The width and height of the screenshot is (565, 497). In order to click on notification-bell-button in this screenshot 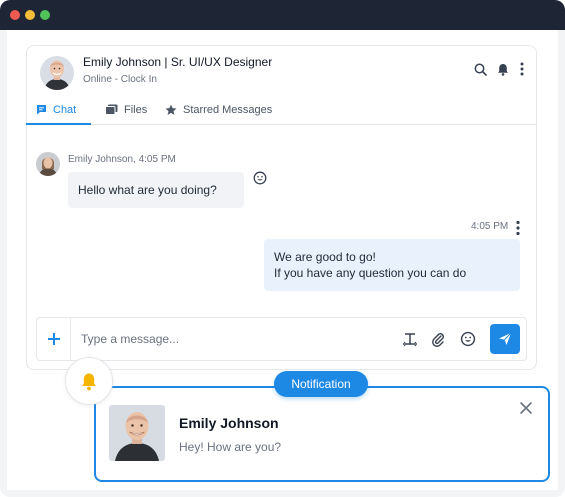, I will do `click(89, 381)`.